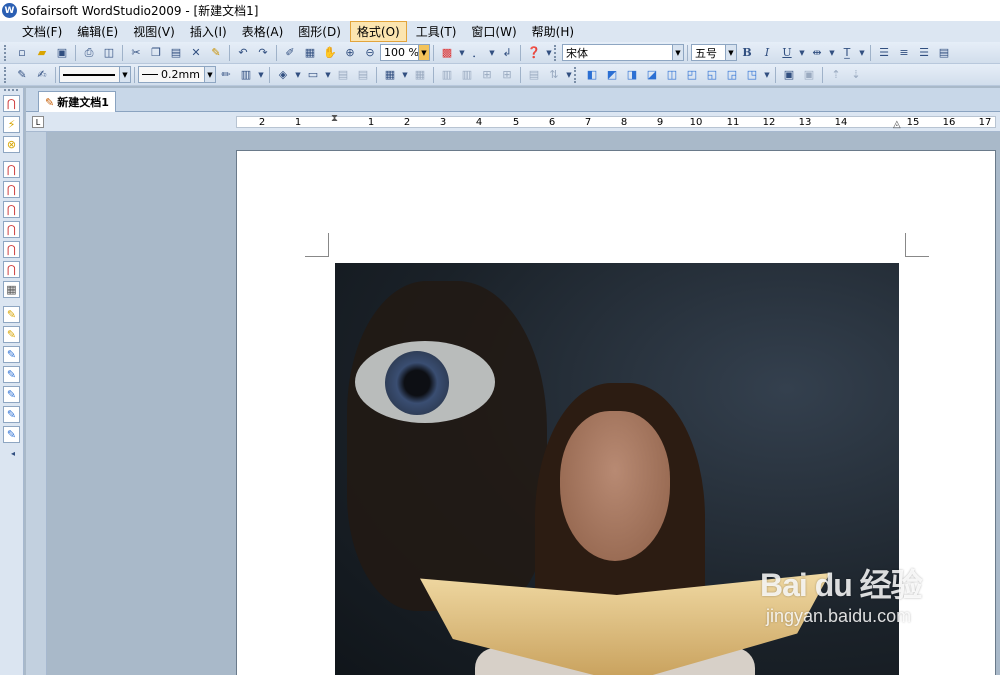  Describe the element at coordinates (11, 144) in the screenshot. I see `no-snap-icon: ⊗` at that location.